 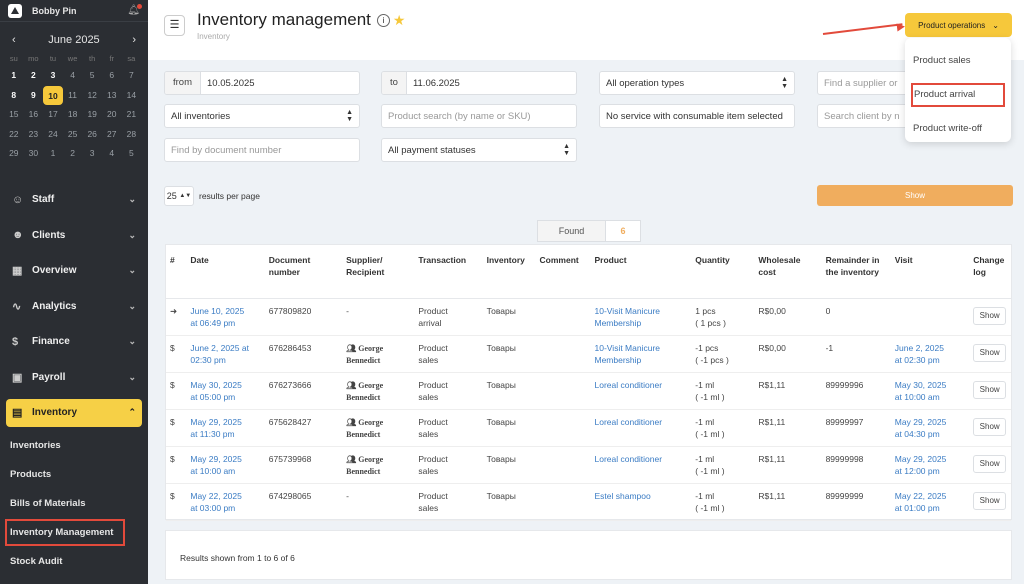 I want to click on supplier-search-input: Find a supplier or, so click(x=867, y=83).